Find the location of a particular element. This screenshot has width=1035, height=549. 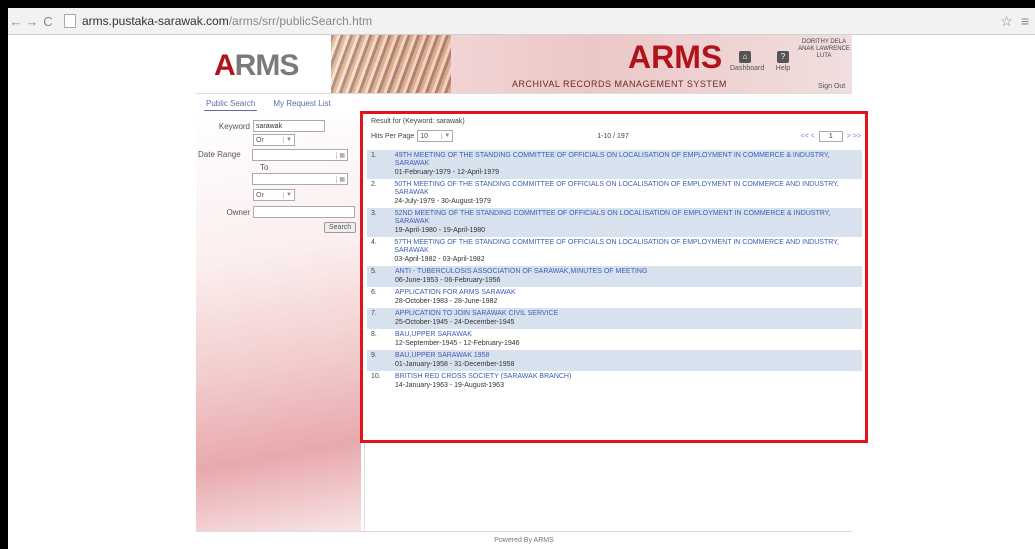

hits-per-page-select: 10 ▼ is located at coordinates (435, 136).